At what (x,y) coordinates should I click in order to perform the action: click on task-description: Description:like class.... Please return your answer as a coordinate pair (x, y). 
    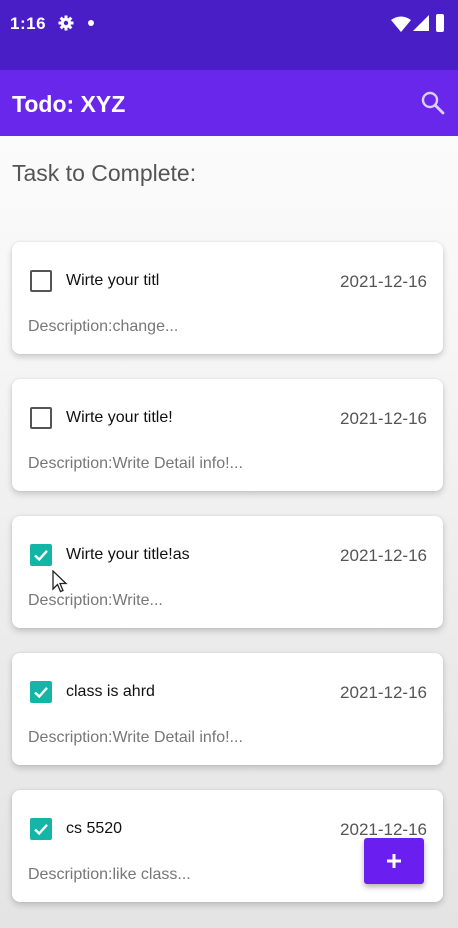
    Looking at the image, I should click on (109, 874).